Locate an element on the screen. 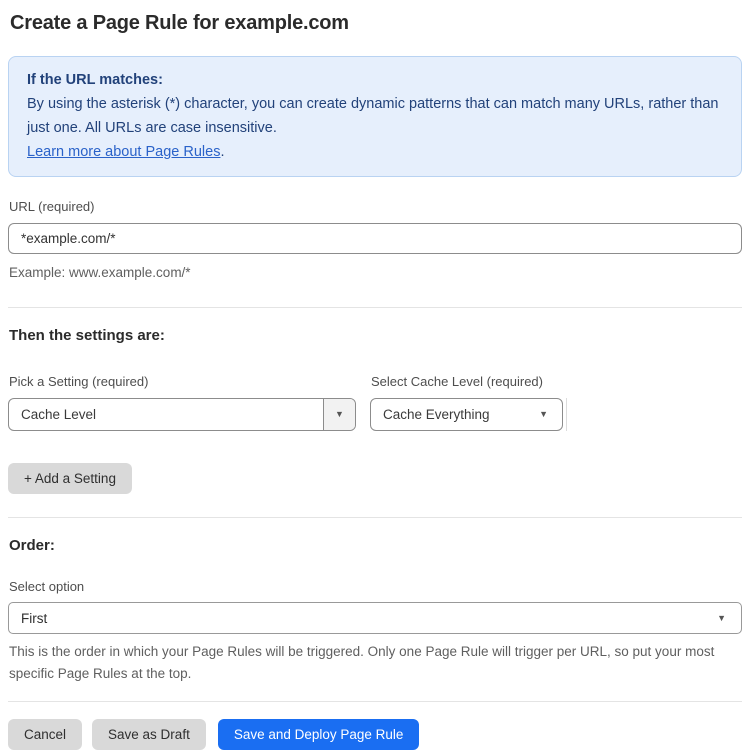 This screenshot has height=750, width=750. setting-picker-arrow-segment: ▼ is located at coordinates (339, 414).